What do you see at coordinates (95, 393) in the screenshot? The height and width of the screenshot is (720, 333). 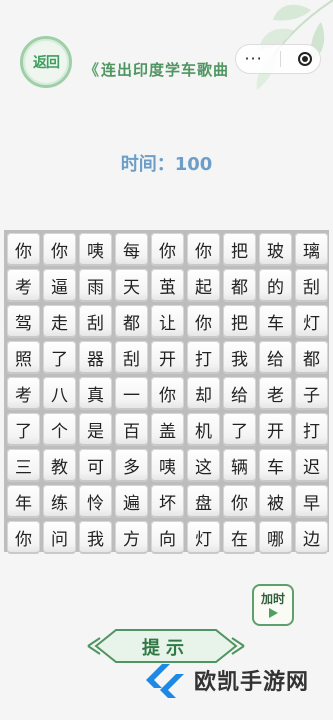 I see `grid-cell: 真` at bounding box center [95, 393].